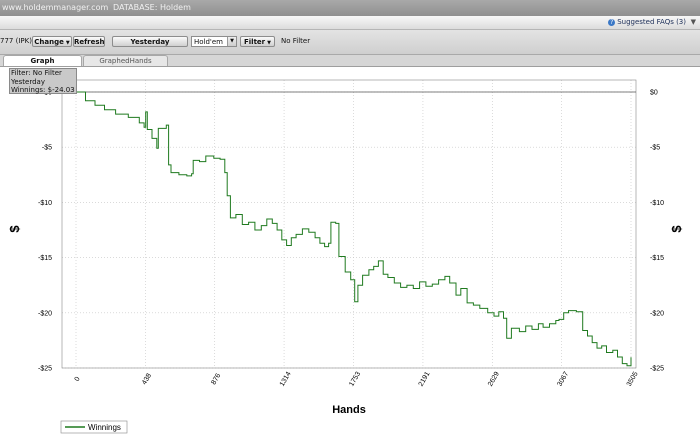 The width and height of the screenshot is (700, 448). What do you see at coordinates (43, 90) in the screenshot?
I see `info-winnings: Winnings: $-24.03` at bounding box center [43, 90].